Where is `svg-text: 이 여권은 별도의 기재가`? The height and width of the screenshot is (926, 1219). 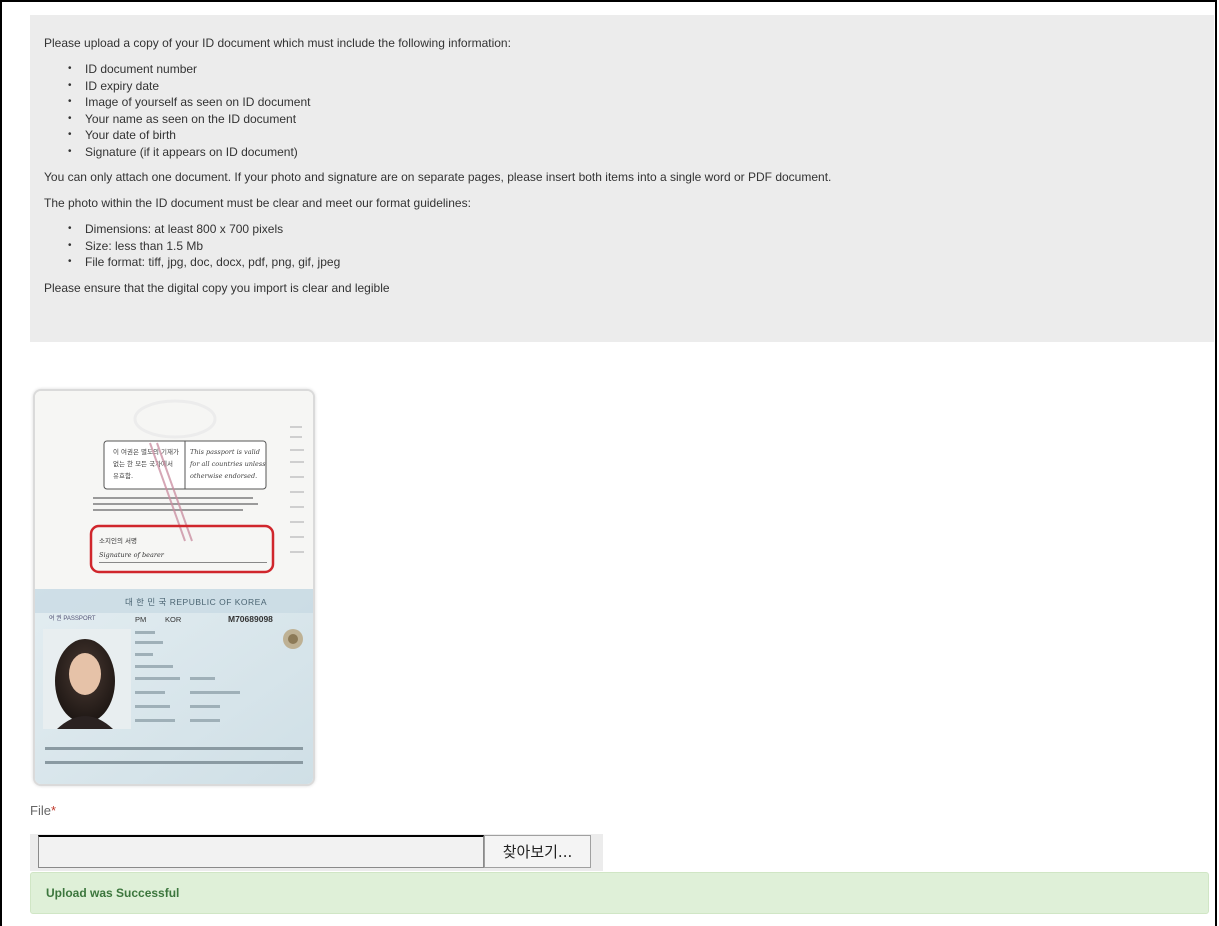
svg-text: 이 여권은 별도의 기재가 is located at coordinates (146, 451).